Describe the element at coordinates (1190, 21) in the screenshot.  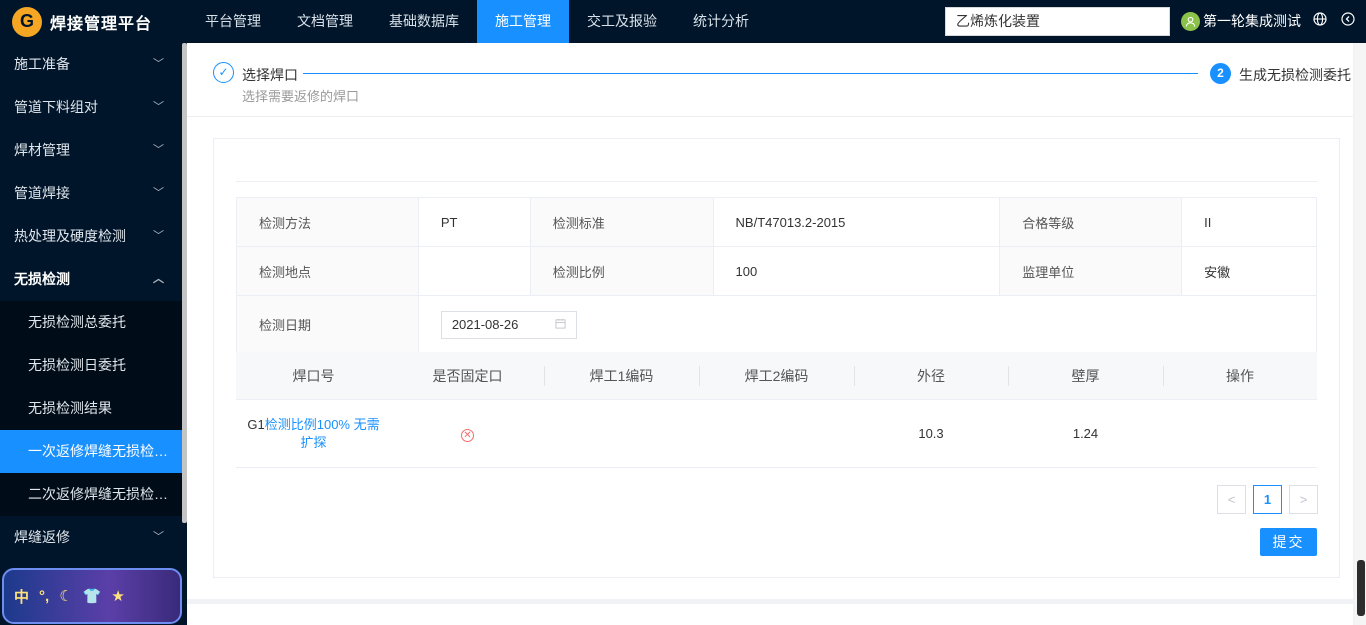
I see `user-avatar-icon` at that location.